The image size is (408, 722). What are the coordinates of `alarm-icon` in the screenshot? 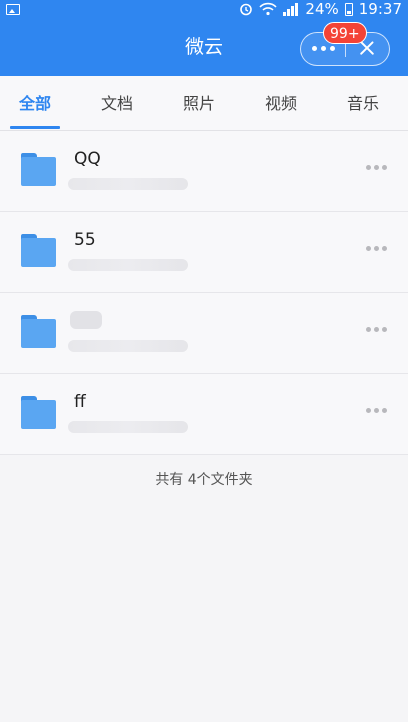 It's located at (246, 9).